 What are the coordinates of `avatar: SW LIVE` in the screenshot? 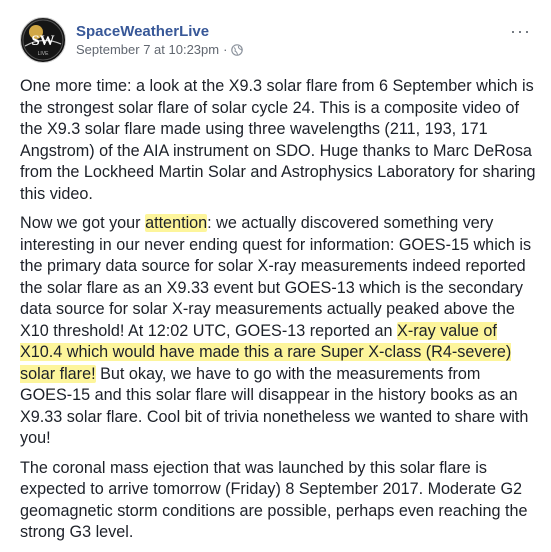 It's located at (43, 40).